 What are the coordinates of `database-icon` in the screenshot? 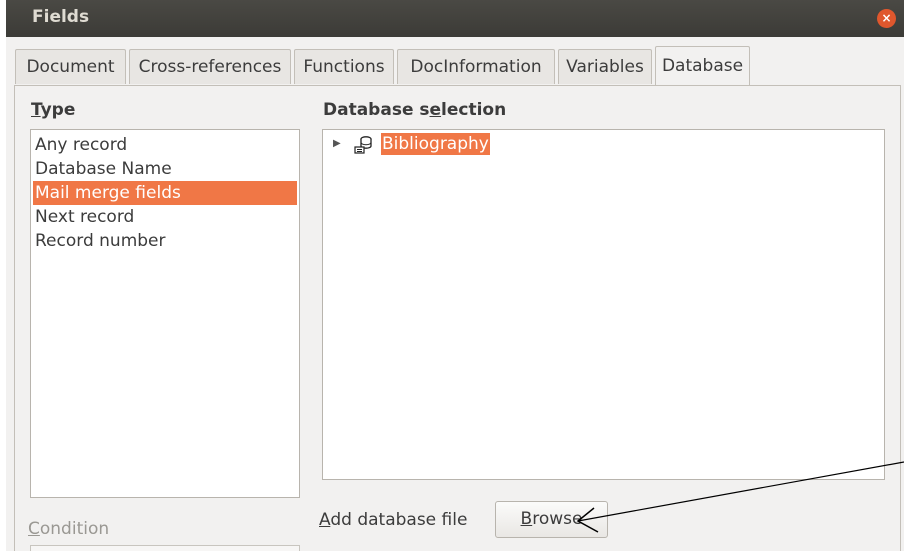 It's located at (363, 145).